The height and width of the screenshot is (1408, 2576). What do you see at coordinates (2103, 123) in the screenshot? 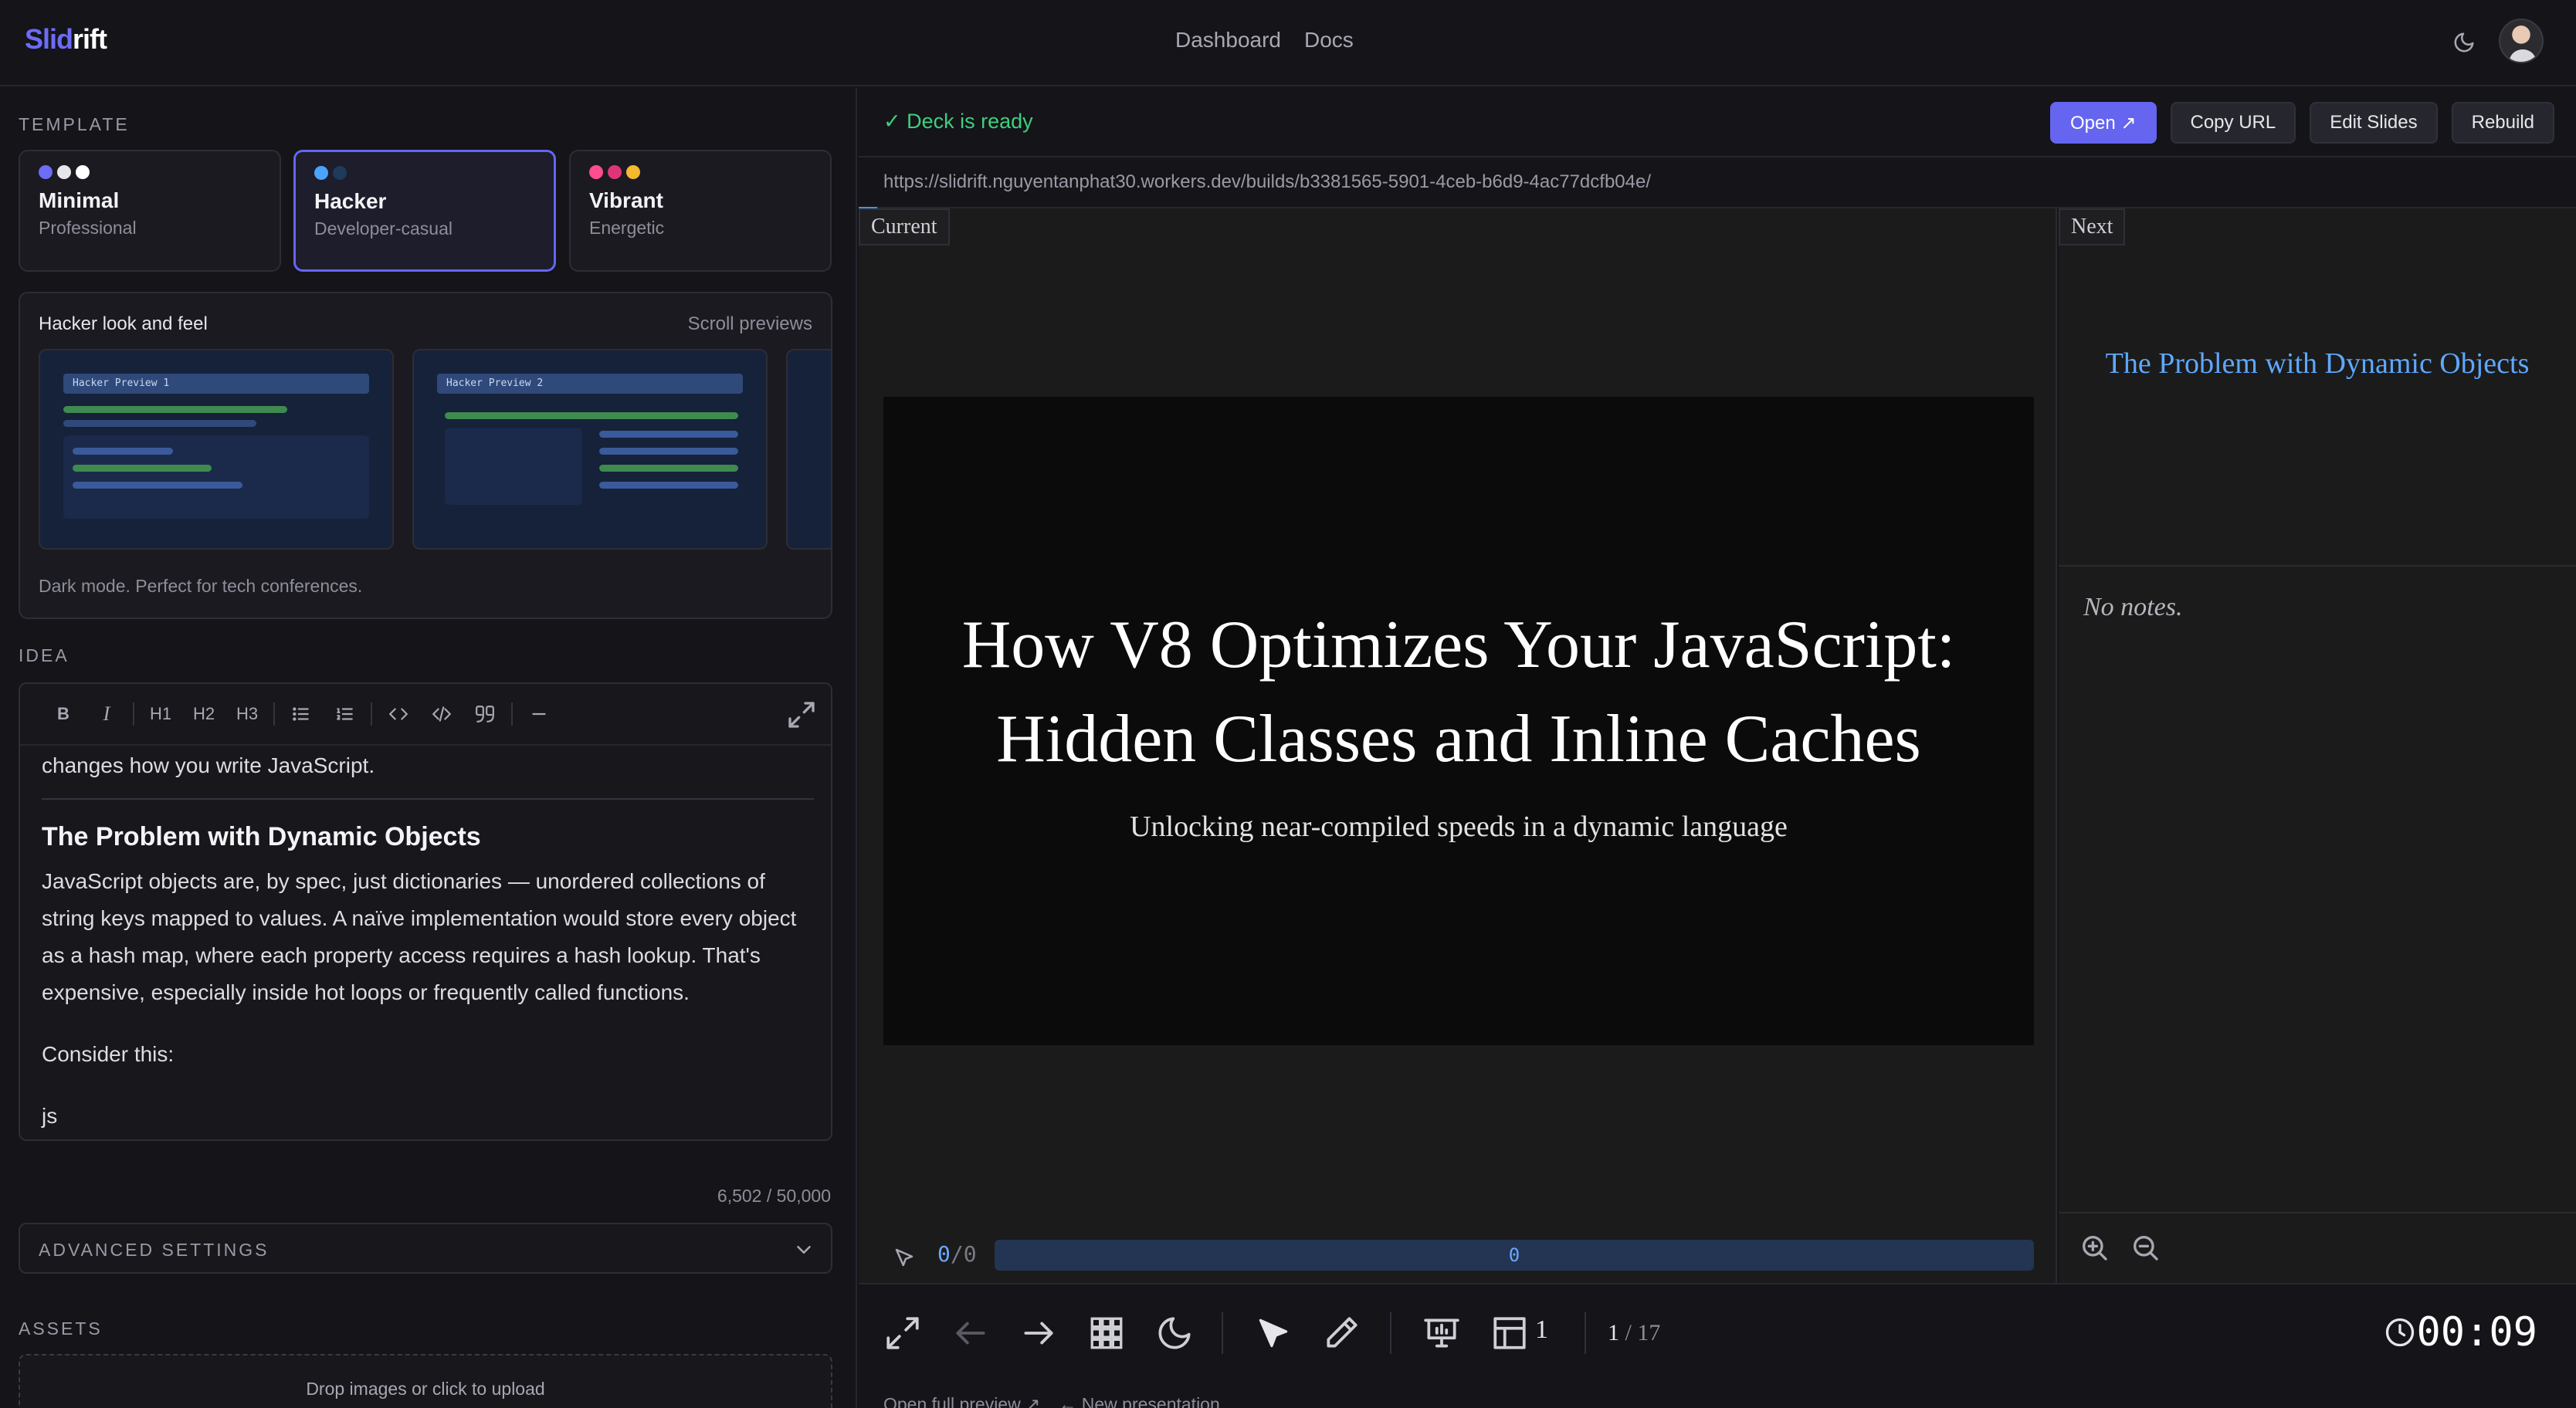
I see `open-button: Open ↗` at bounding box center [2103, 123].